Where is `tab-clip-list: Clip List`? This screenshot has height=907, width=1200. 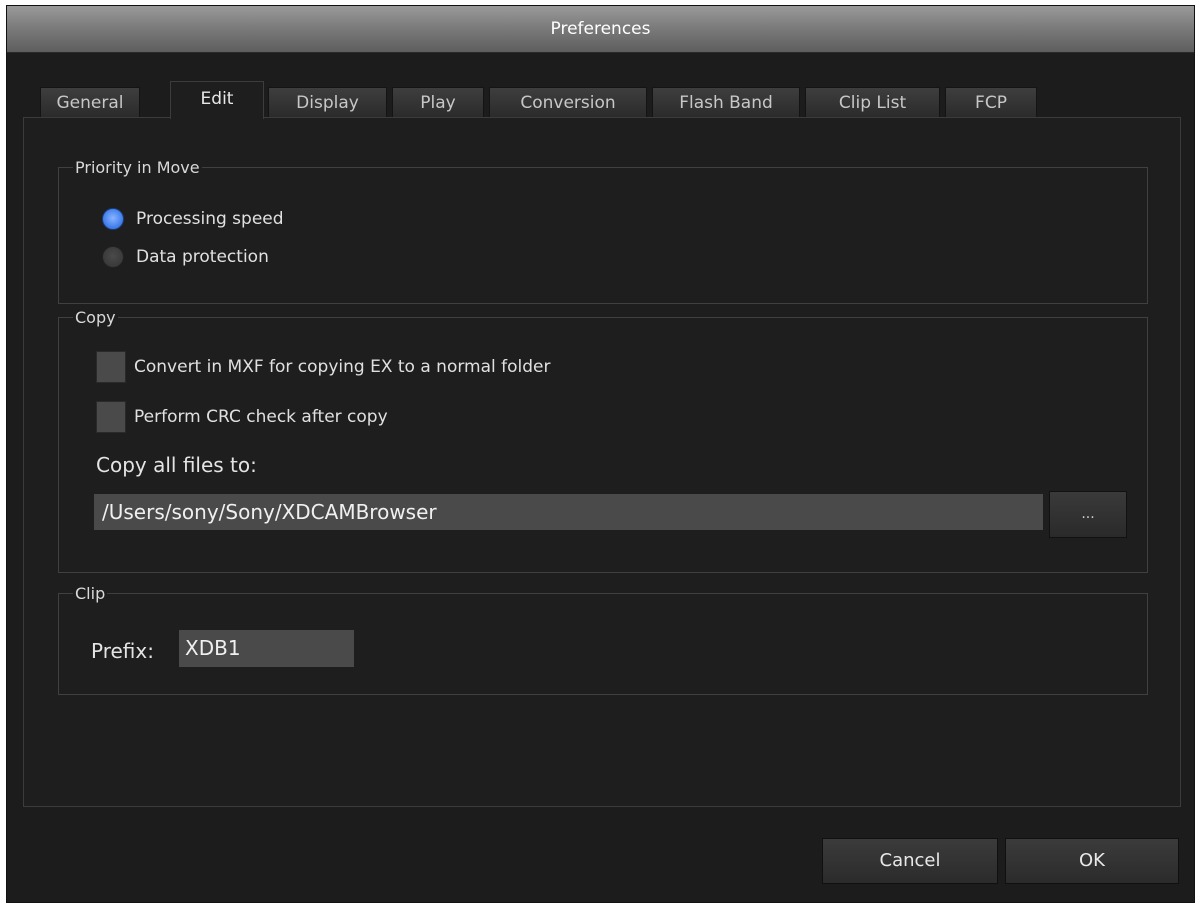
tab-clip-list: Clip List is located at coordinates (872, 102).